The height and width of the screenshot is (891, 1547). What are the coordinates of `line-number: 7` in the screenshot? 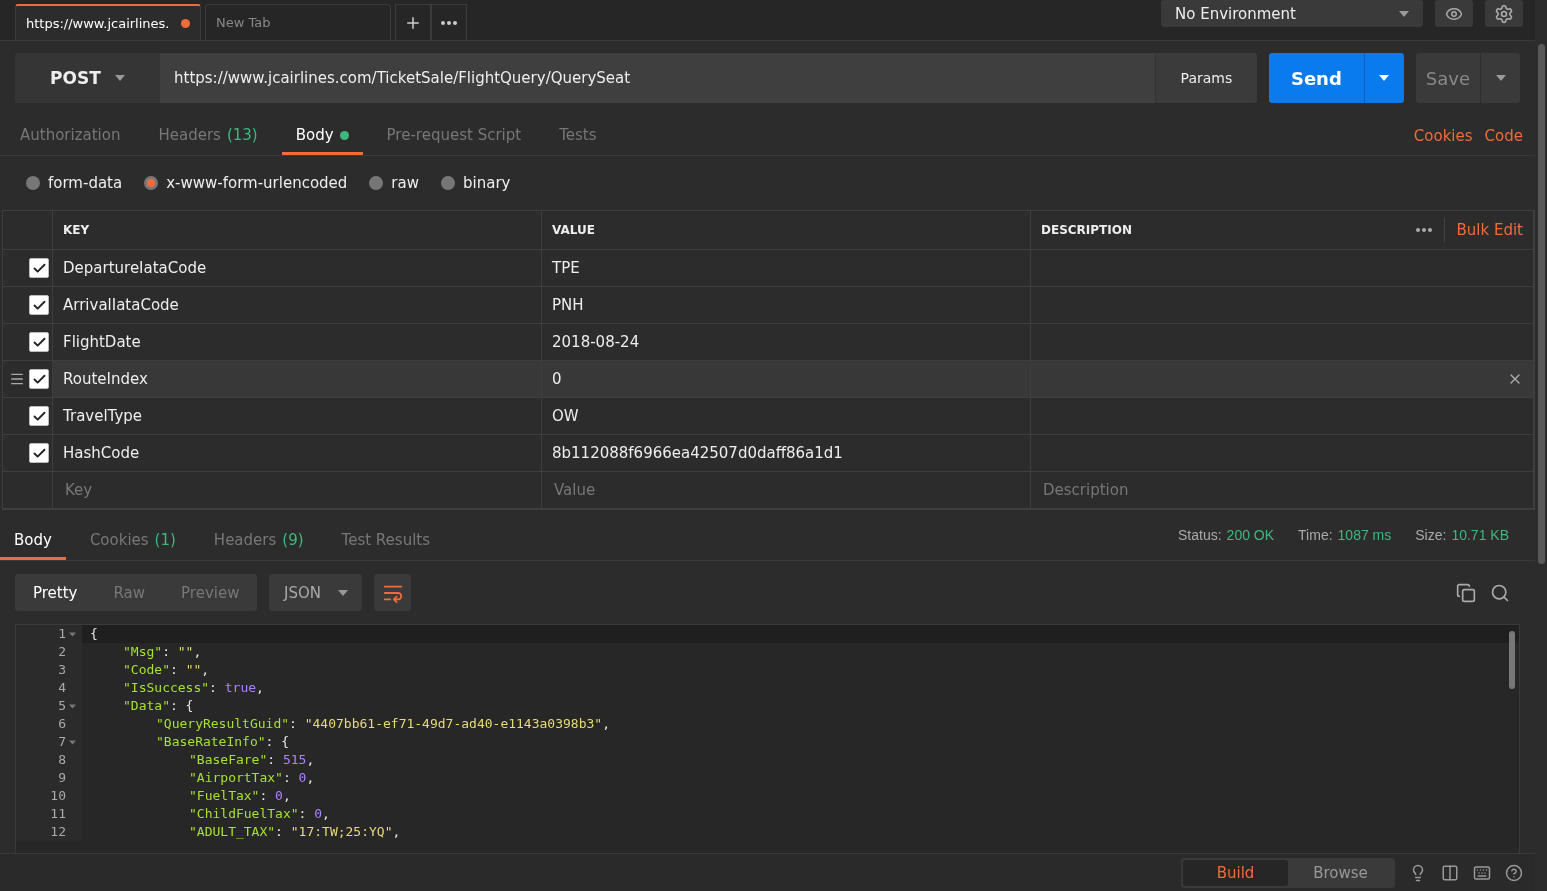 It's located at (62, 742).